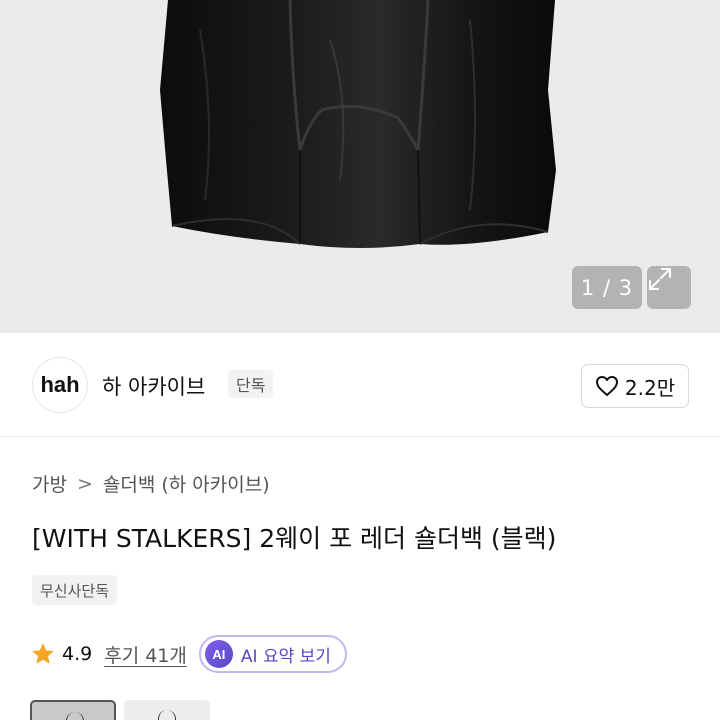 This screenshot has width=720, height=720. What do you see at coordinates (218, 654) in the screenshot?
I see `ai-icon: AI` at bounding box center [218, 654].